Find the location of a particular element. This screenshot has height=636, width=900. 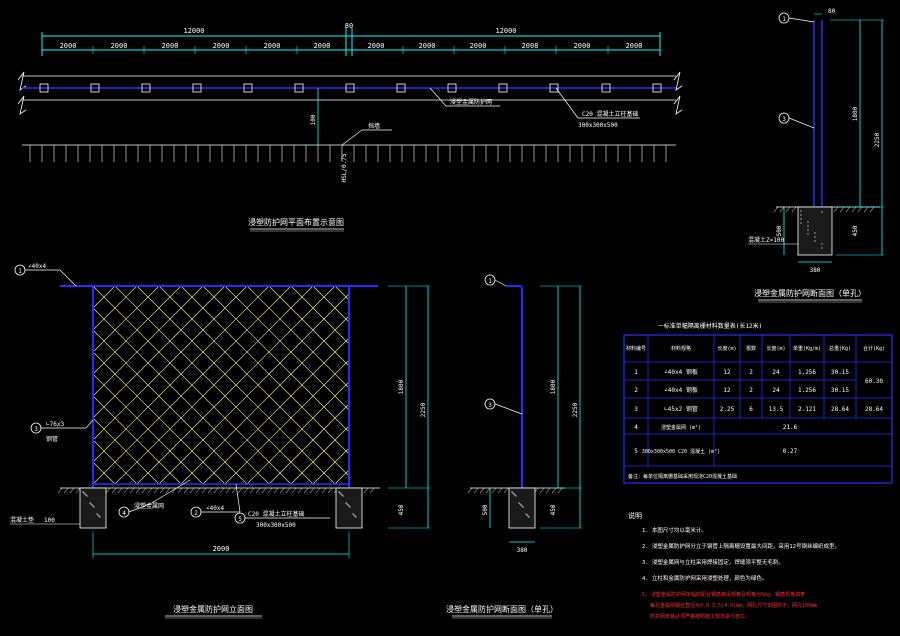

elev-callout-2: 2 is located at coordinates (196, 513).